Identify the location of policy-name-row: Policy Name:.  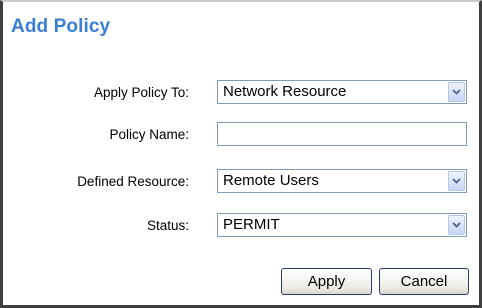
(241, 135).